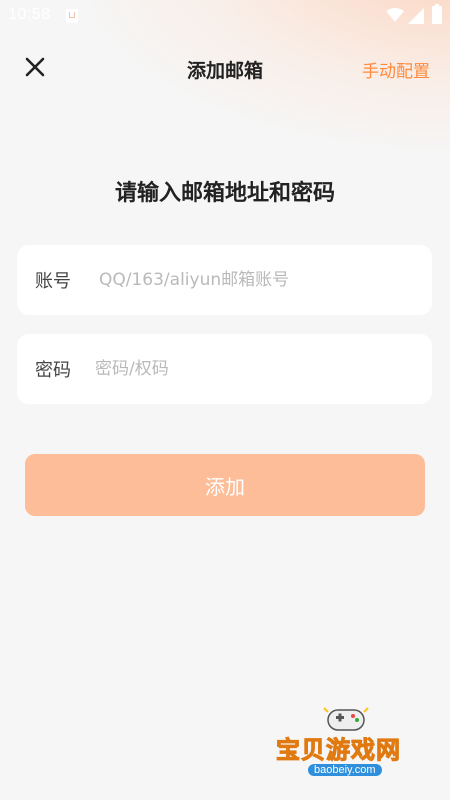 Image resolution: width=450 pixels, height=800 pixels. What do you see at coordinates (437, 14) in the screenshot?
I see `battery-icon` at bounding box center [437, 14].